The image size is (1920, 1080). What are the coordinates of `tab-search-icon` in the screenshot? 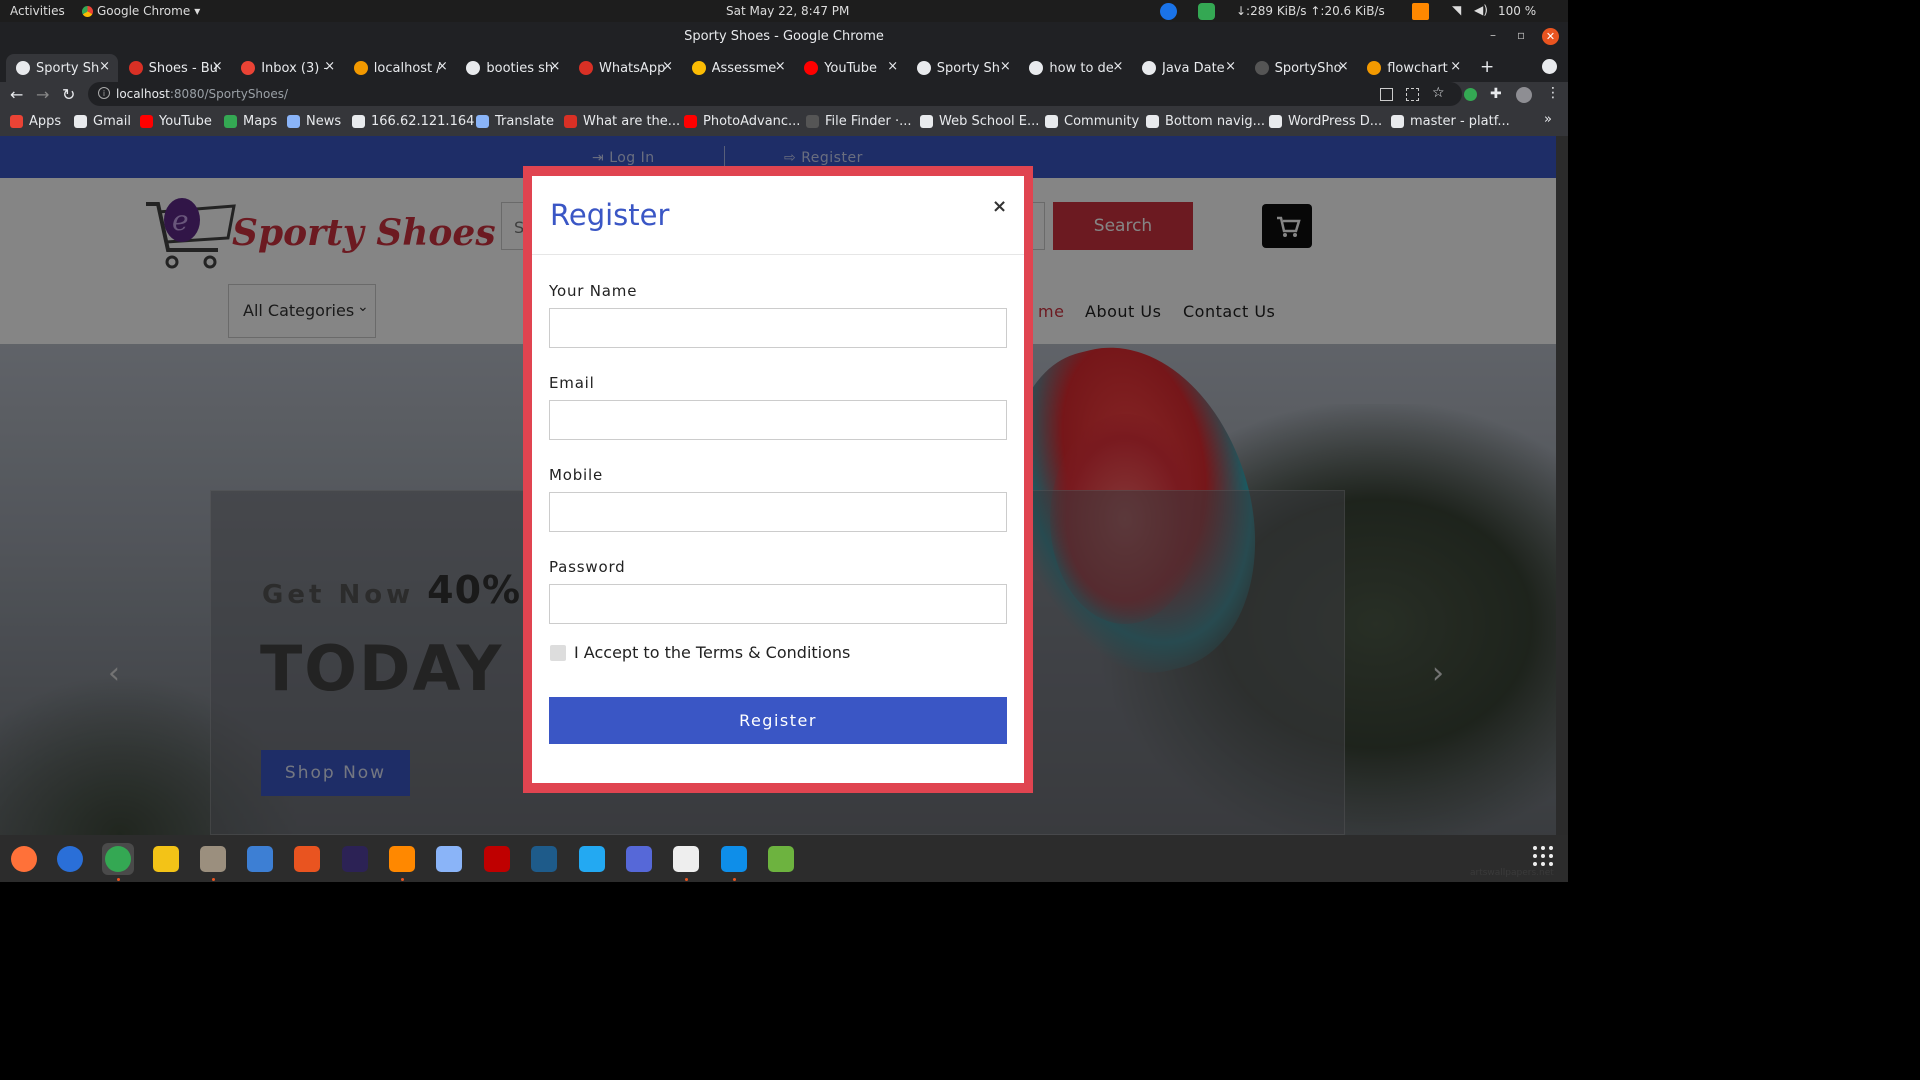 It's located at (1549, 66).